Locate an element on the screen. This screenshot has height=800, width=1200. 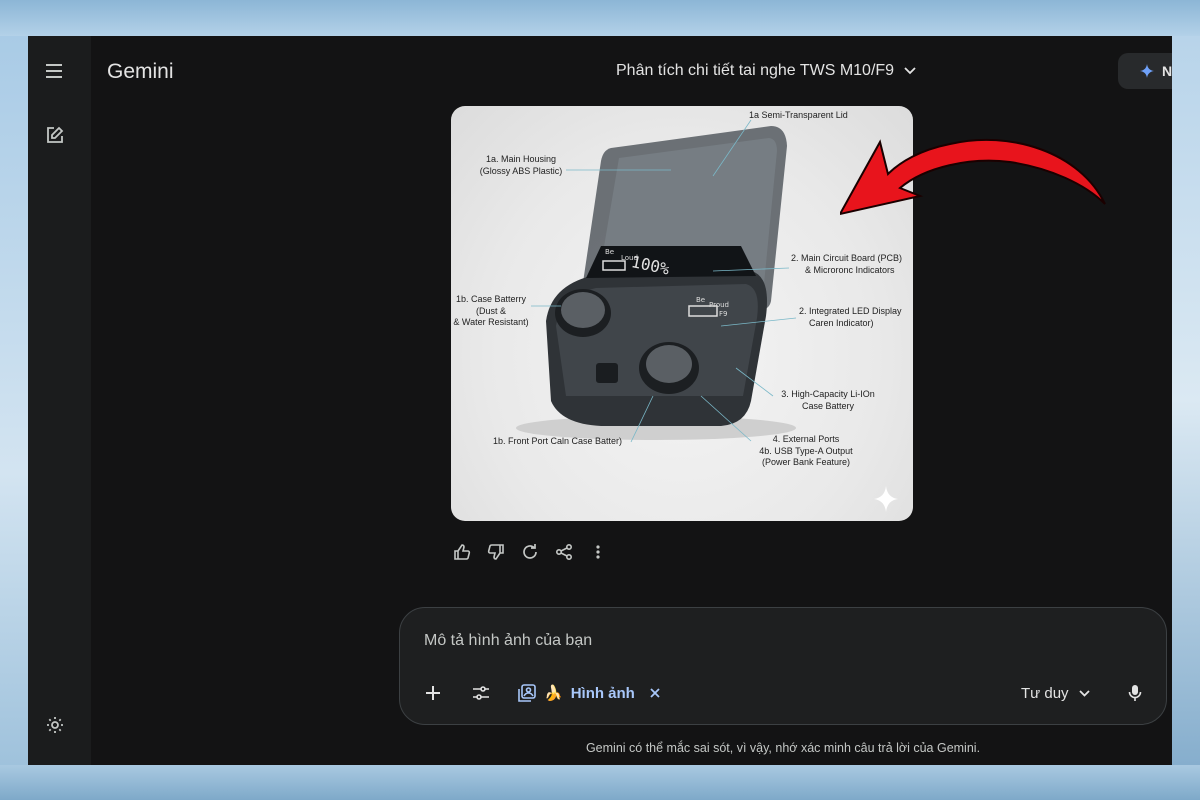
display-left-brand-2: Loud is located at coordinates (629, 258).